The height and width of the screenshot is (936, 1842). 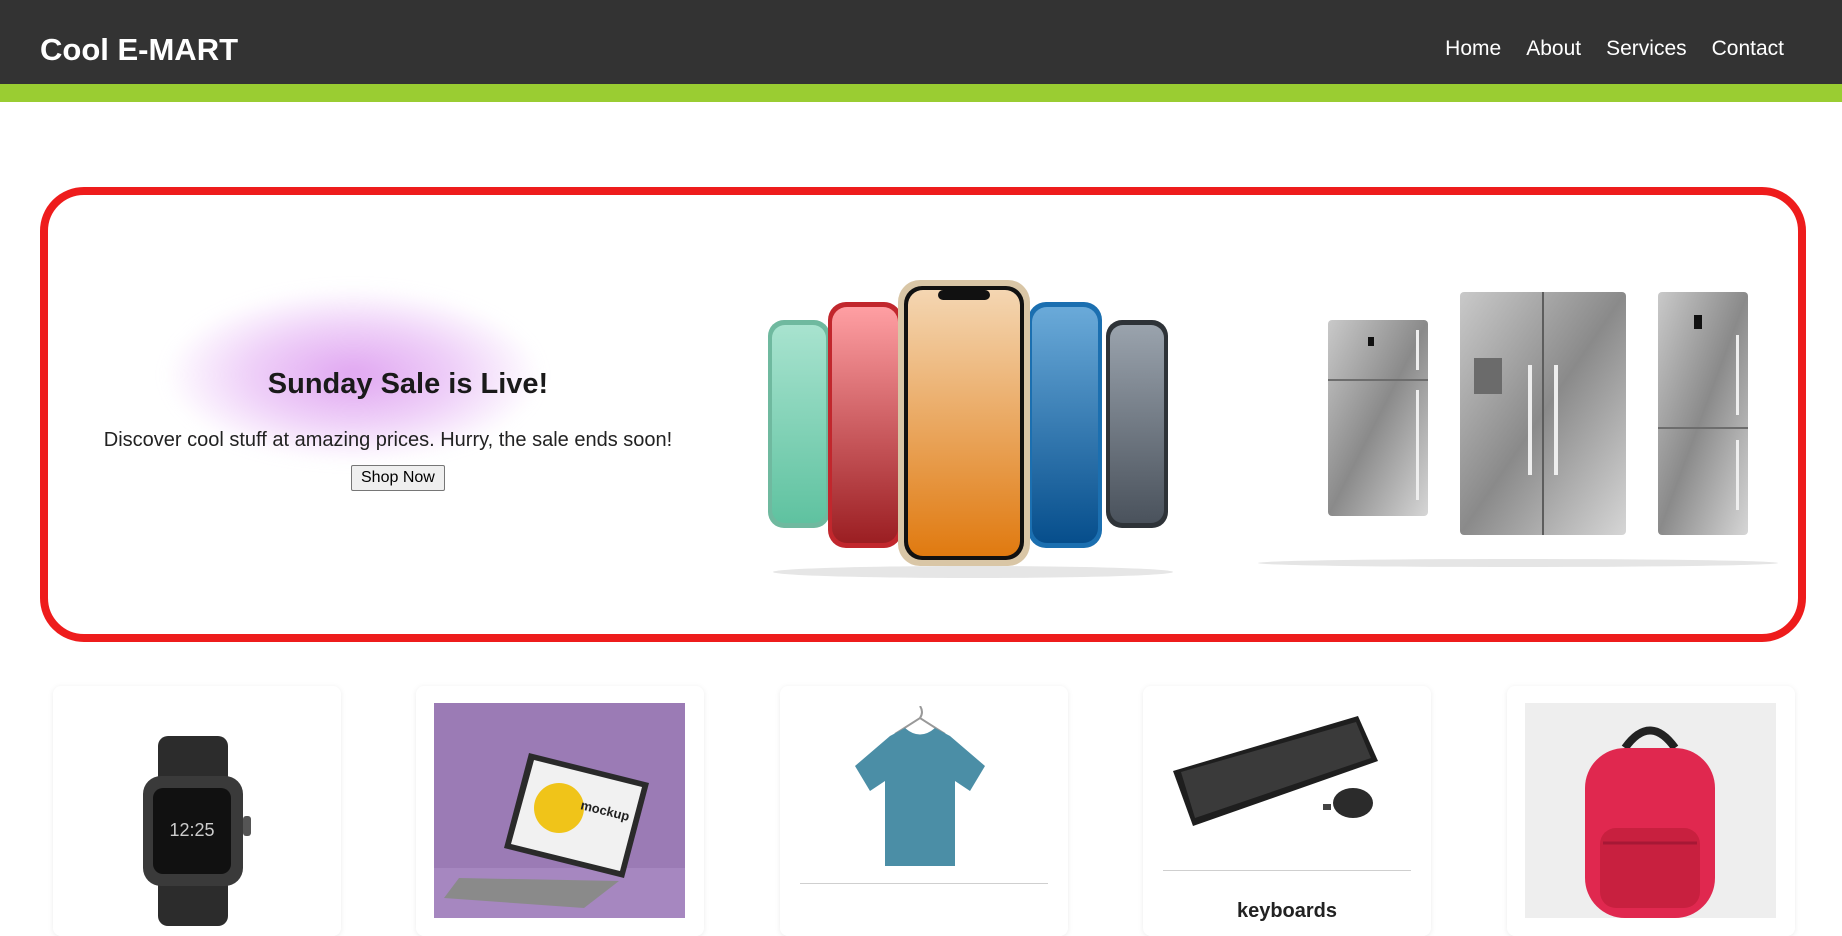 I want to click on product-title: keyboards, so click(x=1287, y=911).